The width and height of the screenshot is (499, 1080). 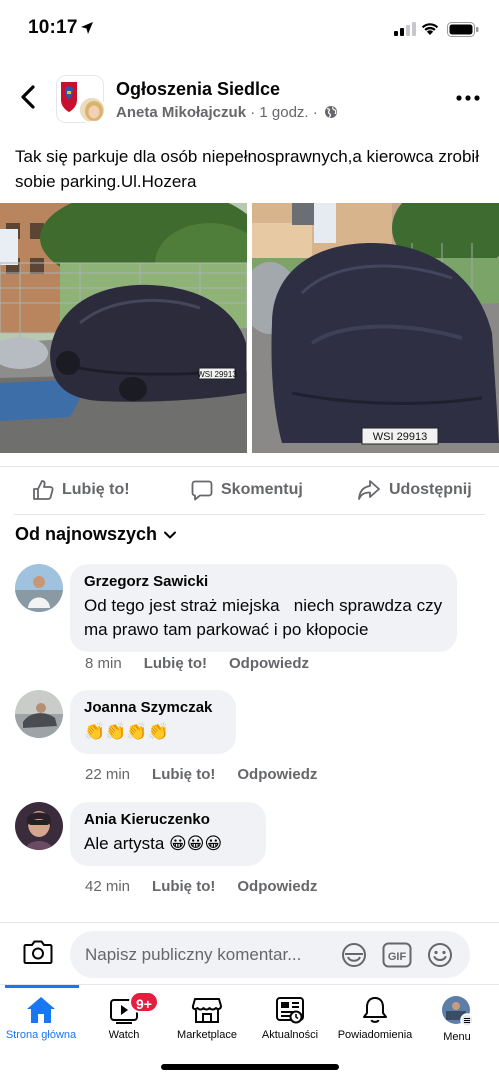 What do you see at coordinates (458, 1011) in the screenshot?
I see `menu-avatar-icon` at bounding box center [458, 1011].